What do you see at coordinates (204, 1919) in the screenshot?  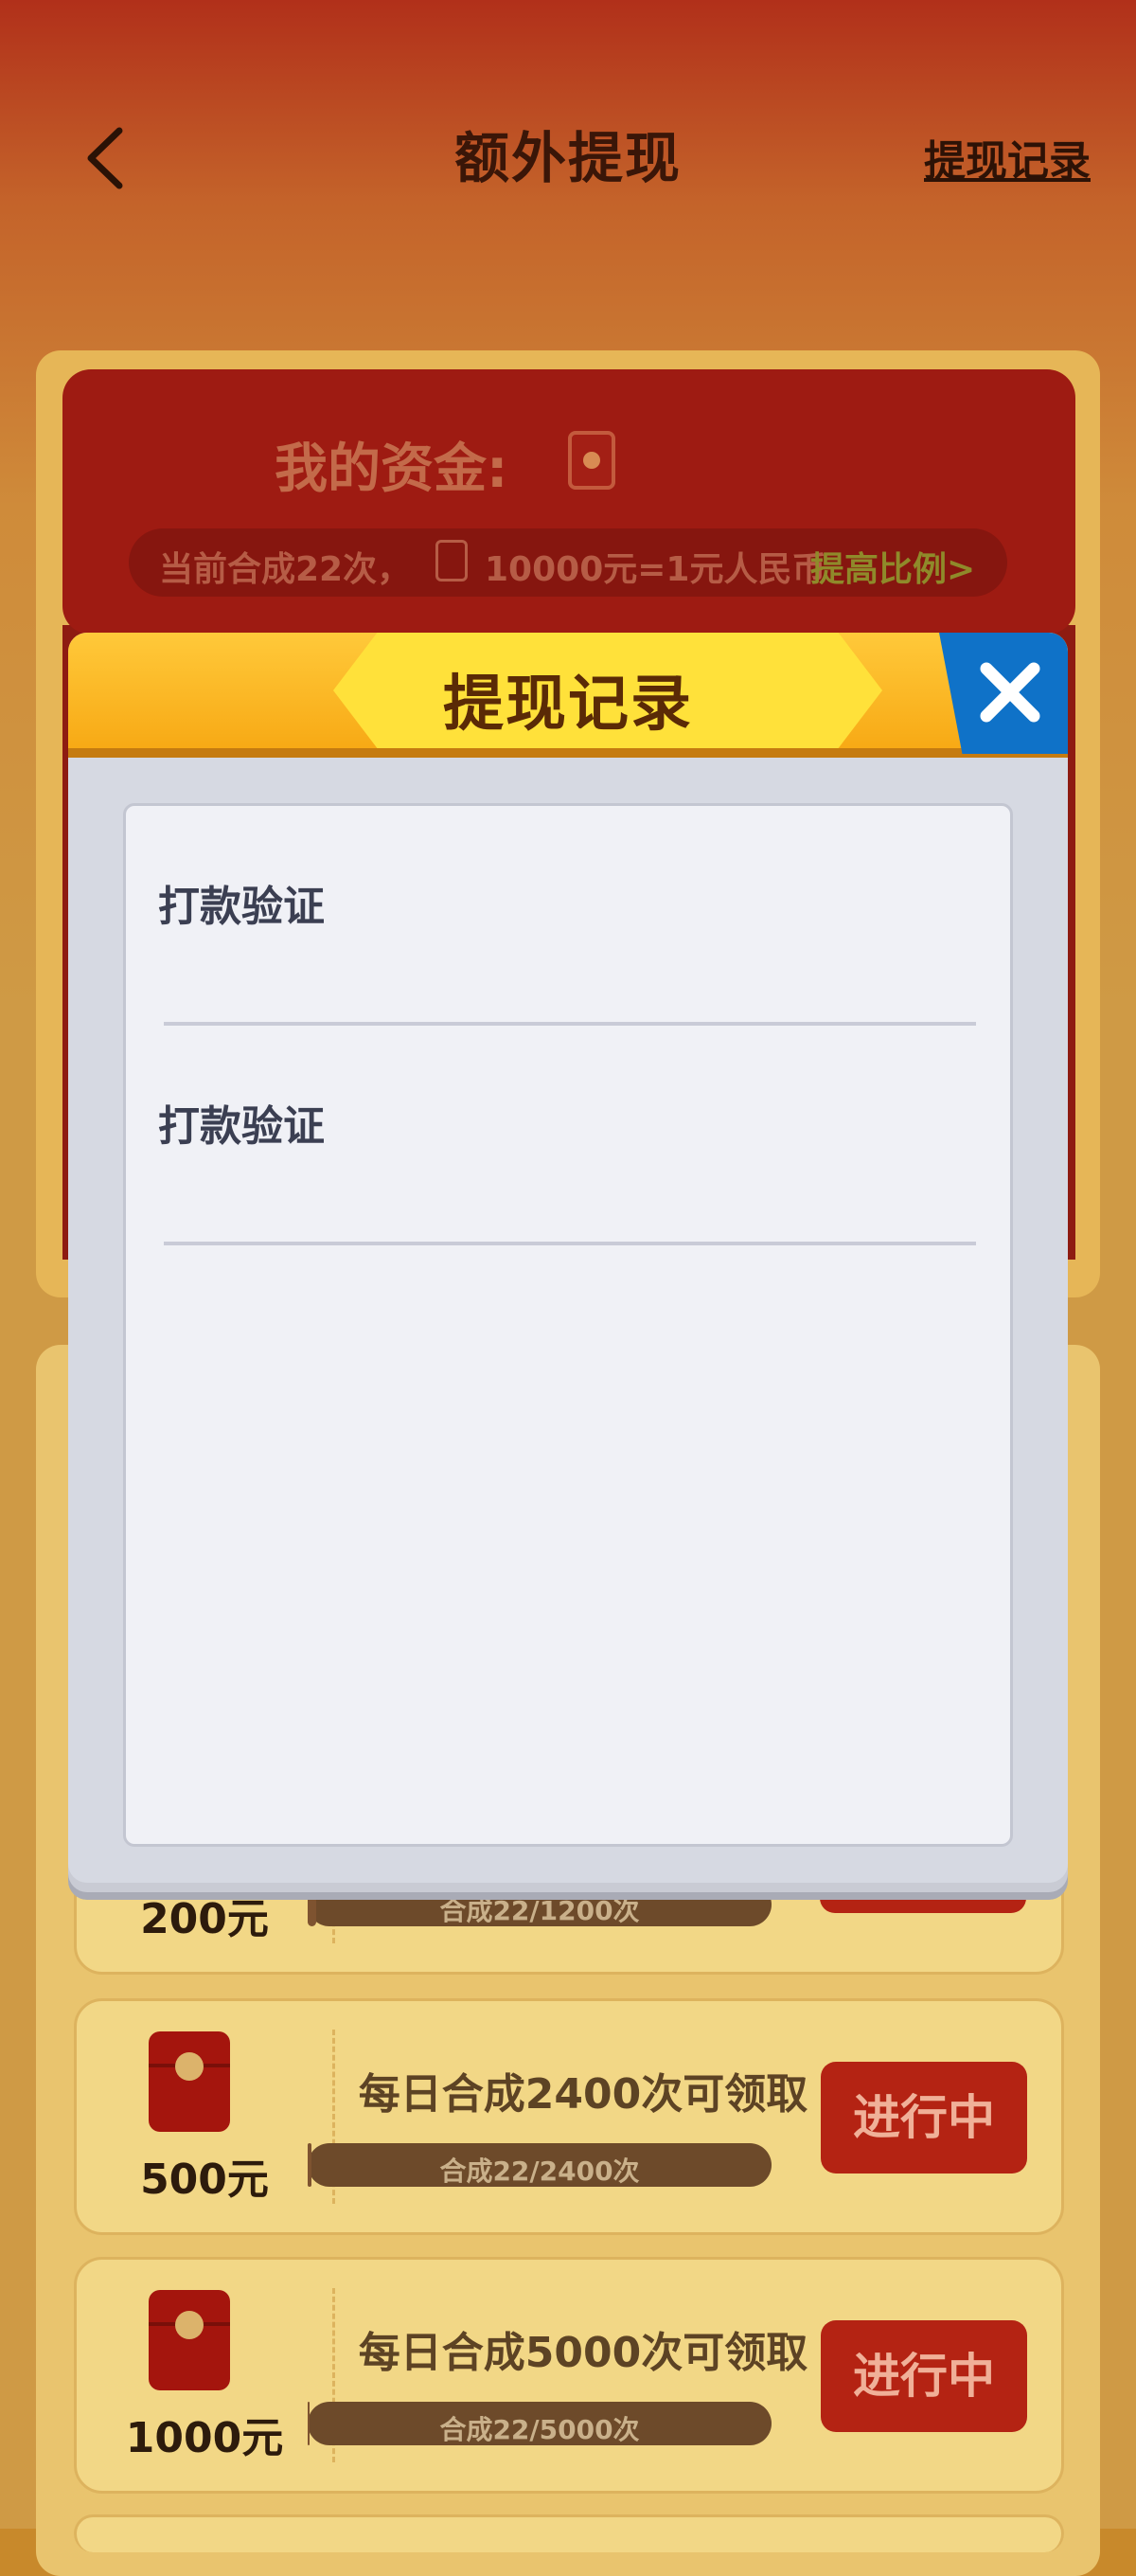 I see `task-amount: 200元` at bounding box center [204, 1919].